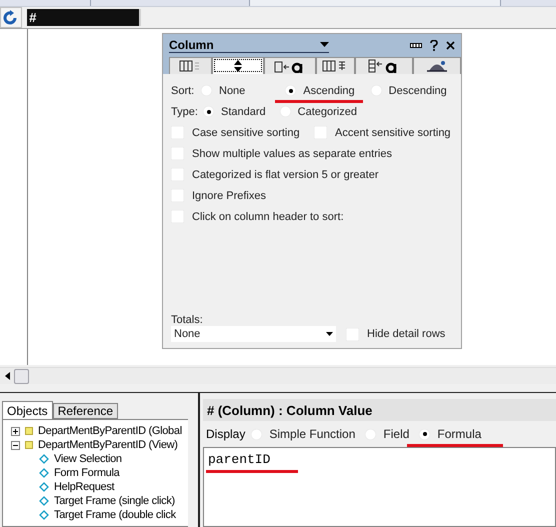  What do you see at coordinates (226, 434) in the screenshot?
I see `display-label: Display` at bounding box center [226, 434].